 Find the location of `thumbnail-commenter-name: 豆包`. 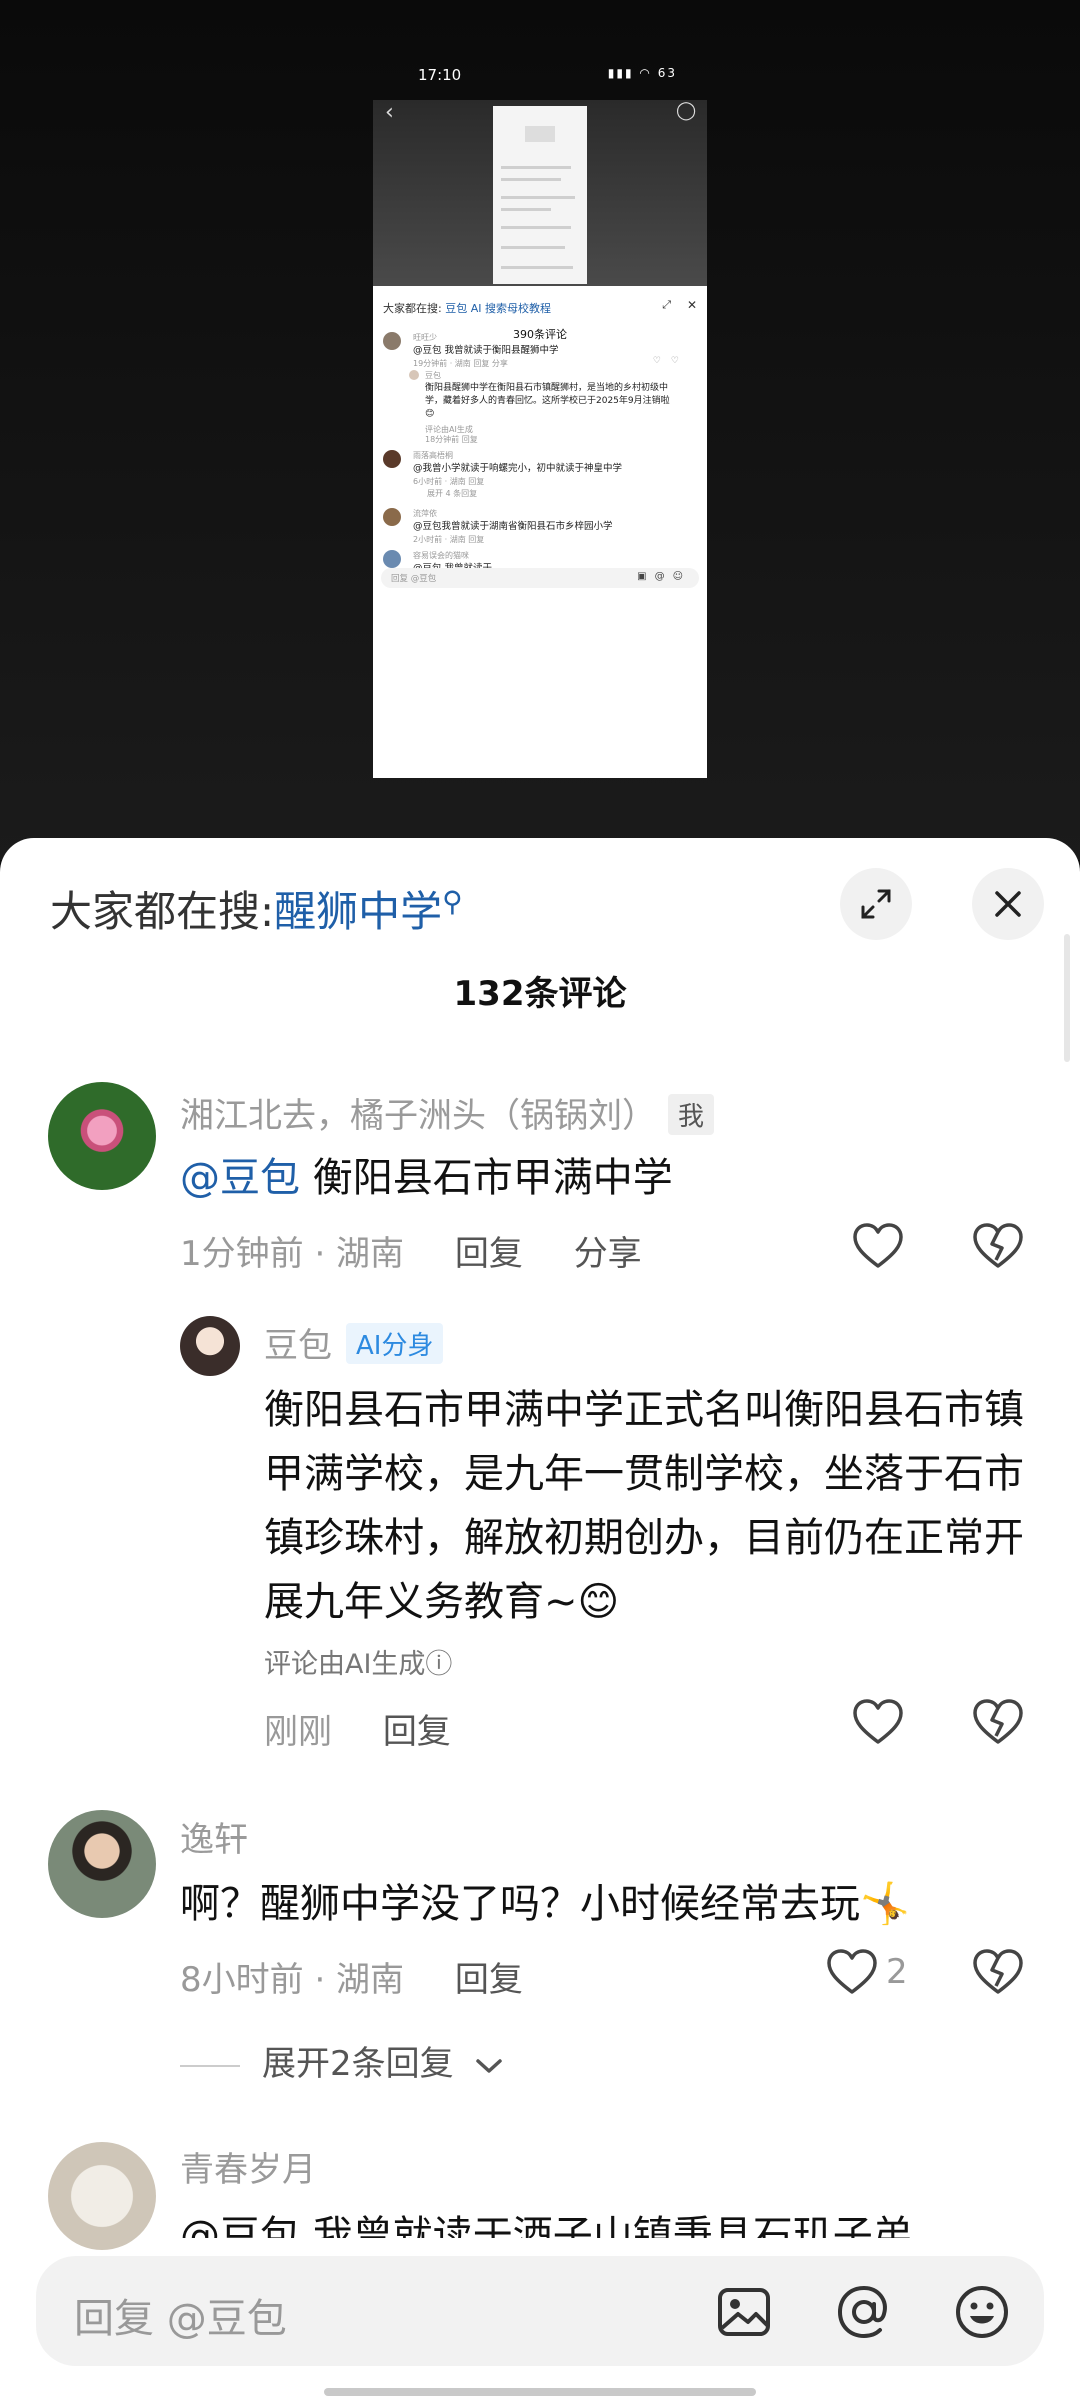

thumbnail-commenter-name: 豆包 is located at coordinates (433, 375).